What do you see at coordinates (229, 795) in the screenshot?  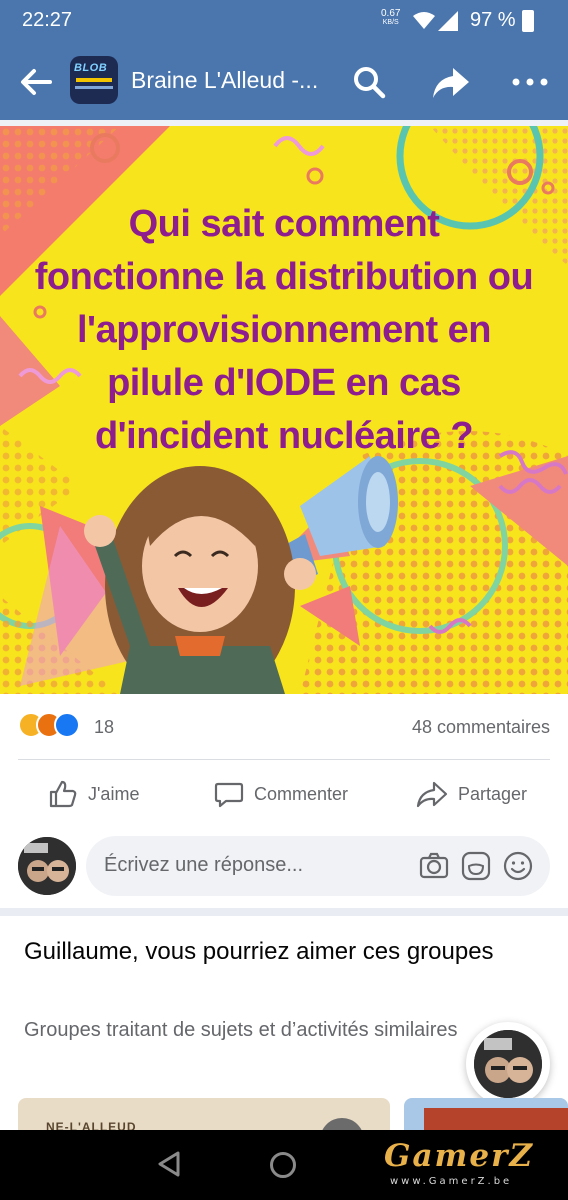 I see `comment-bubble-icon` at bounding box center [229, 795].